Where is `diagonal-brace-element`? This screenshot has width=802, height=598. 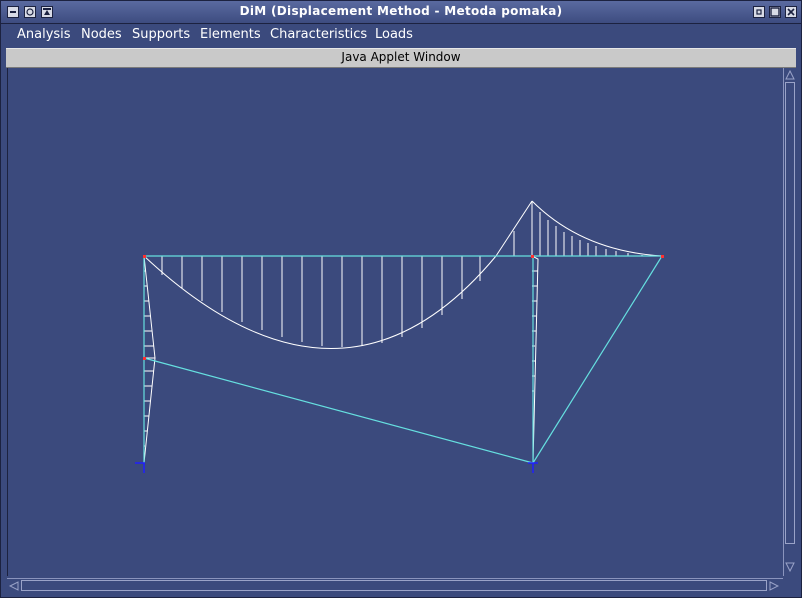
diagonal-brace-element is located at coordinates (338, 410).